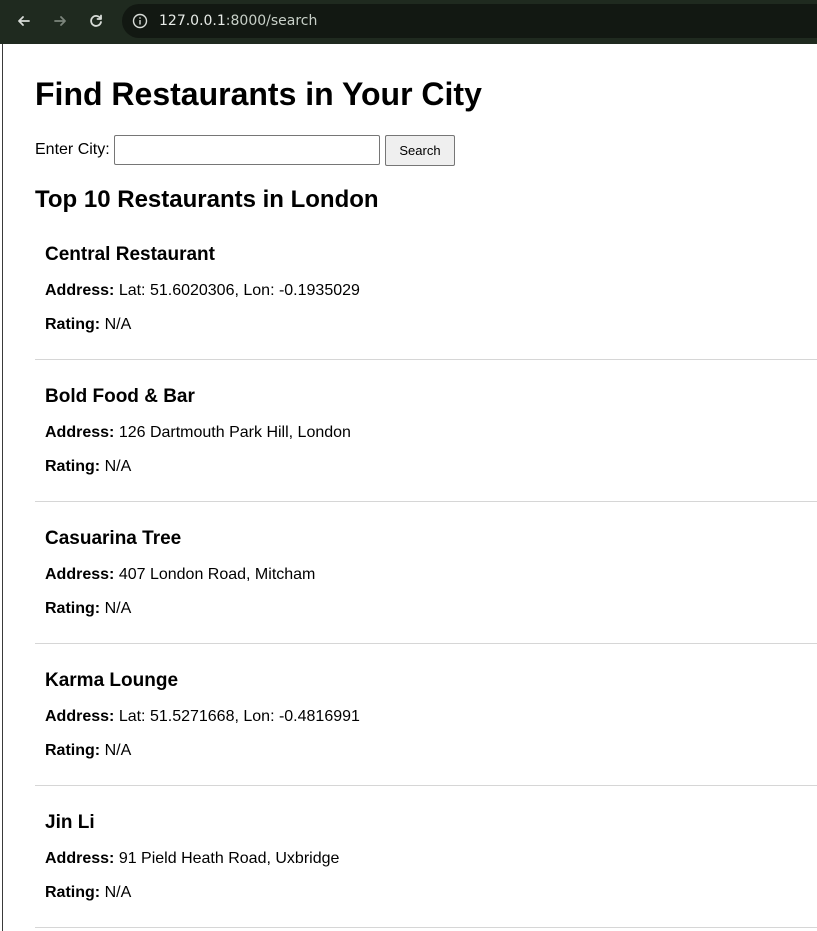 This screenshot has width=817, height=931. I want to click on address-value: Lat: 51.6020306, Lon: -0.1935029, so click(239, 290).